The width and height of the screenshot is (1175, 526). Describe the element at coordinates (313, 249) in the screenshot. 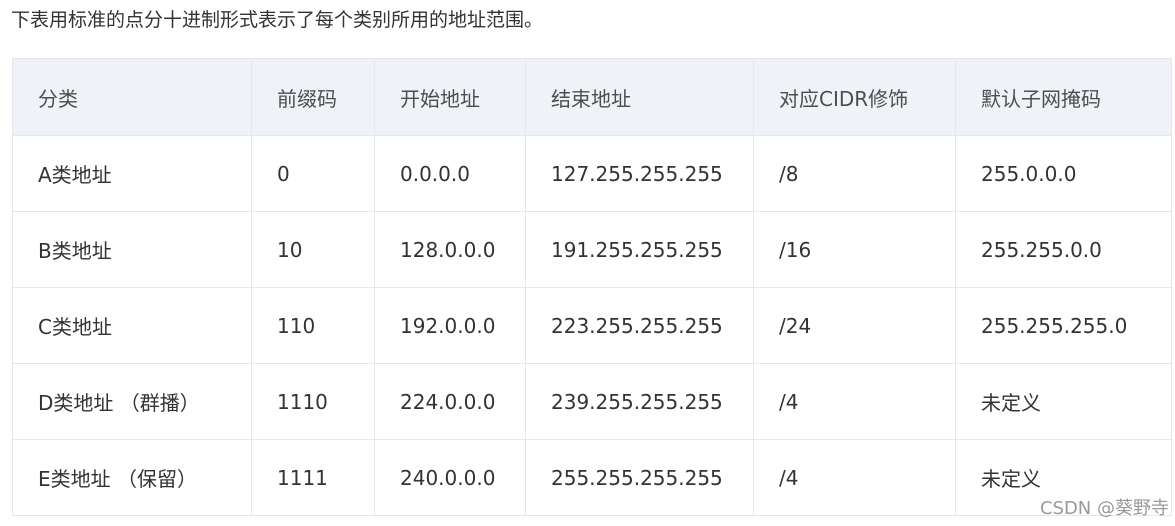

I see `cell-prefix: 10` at that location.